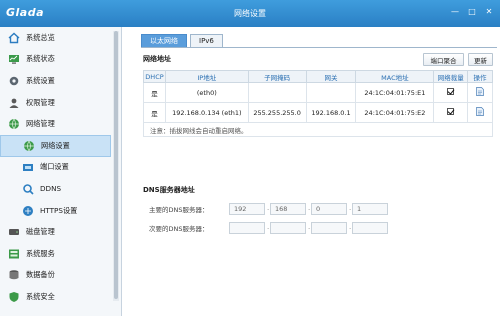 Image resolution: width=500 pixels, height=316 pixels. Describe the element at coordinates (395, 92) in the screenshot. I see `cell-mac: 24:1C:04:01:75:E1` at that location.